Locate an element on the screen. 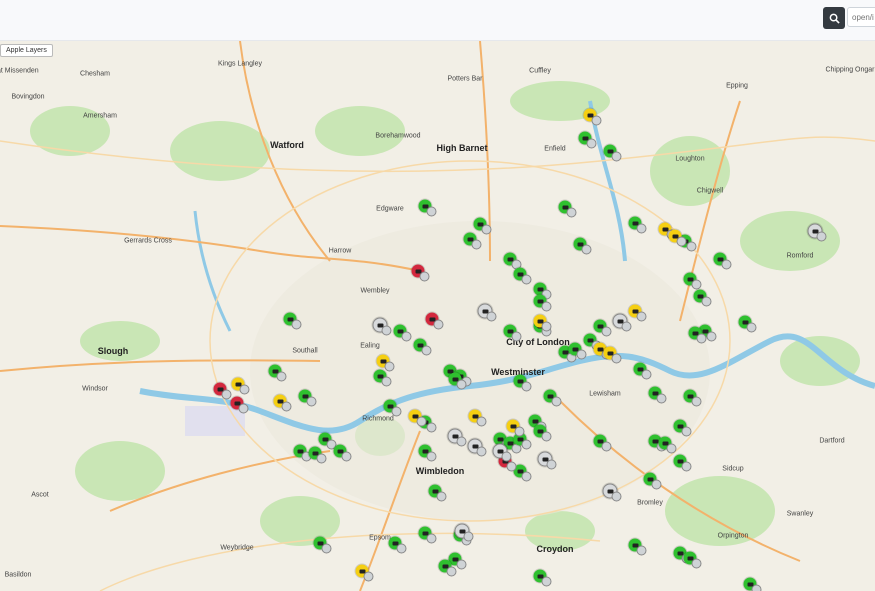 This screenshot has width=875, height=591. place-label: Potters Bar is located at coordinates (465, 79).